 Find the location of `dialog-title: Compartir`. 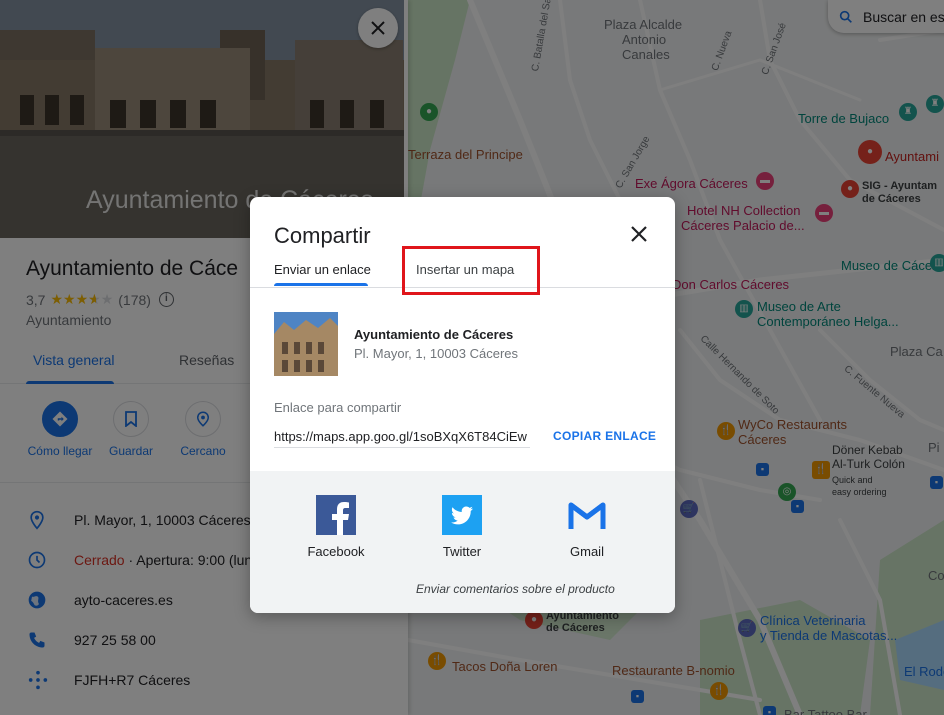

dialog-title: Compartir is located at coordinates (322, 235).